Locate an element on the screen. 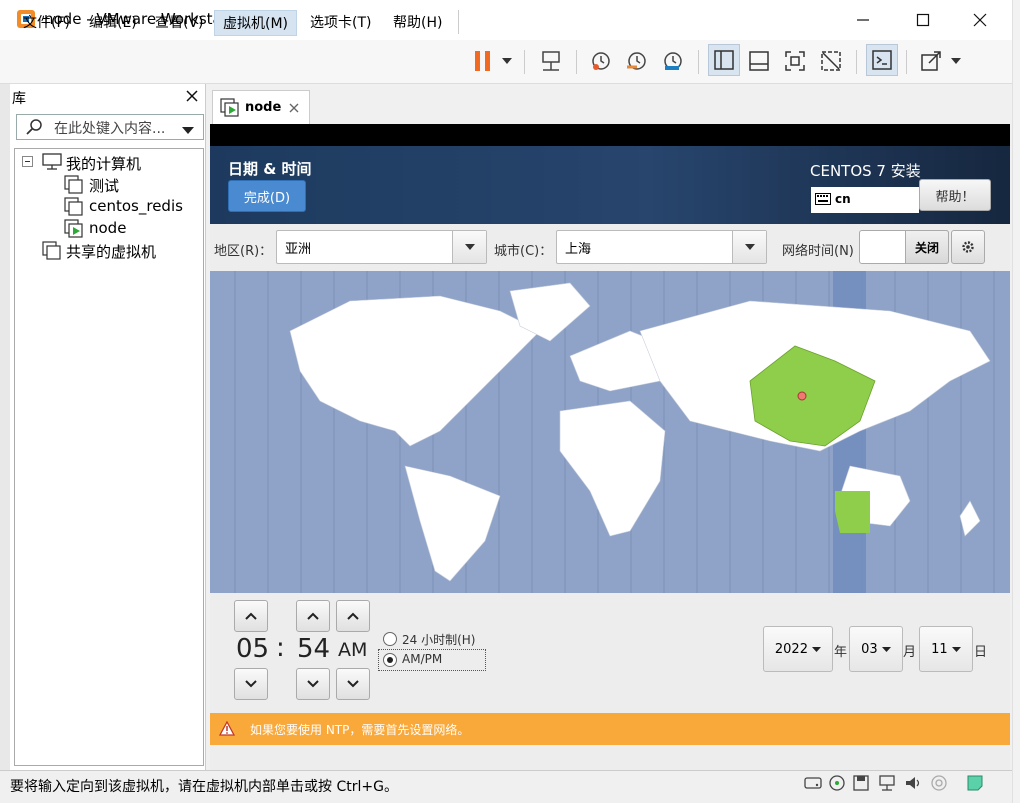 This screenshot has width=1020, height=803. format-24h-label: 24 小时制(H) is located at coordinates (439, 640).